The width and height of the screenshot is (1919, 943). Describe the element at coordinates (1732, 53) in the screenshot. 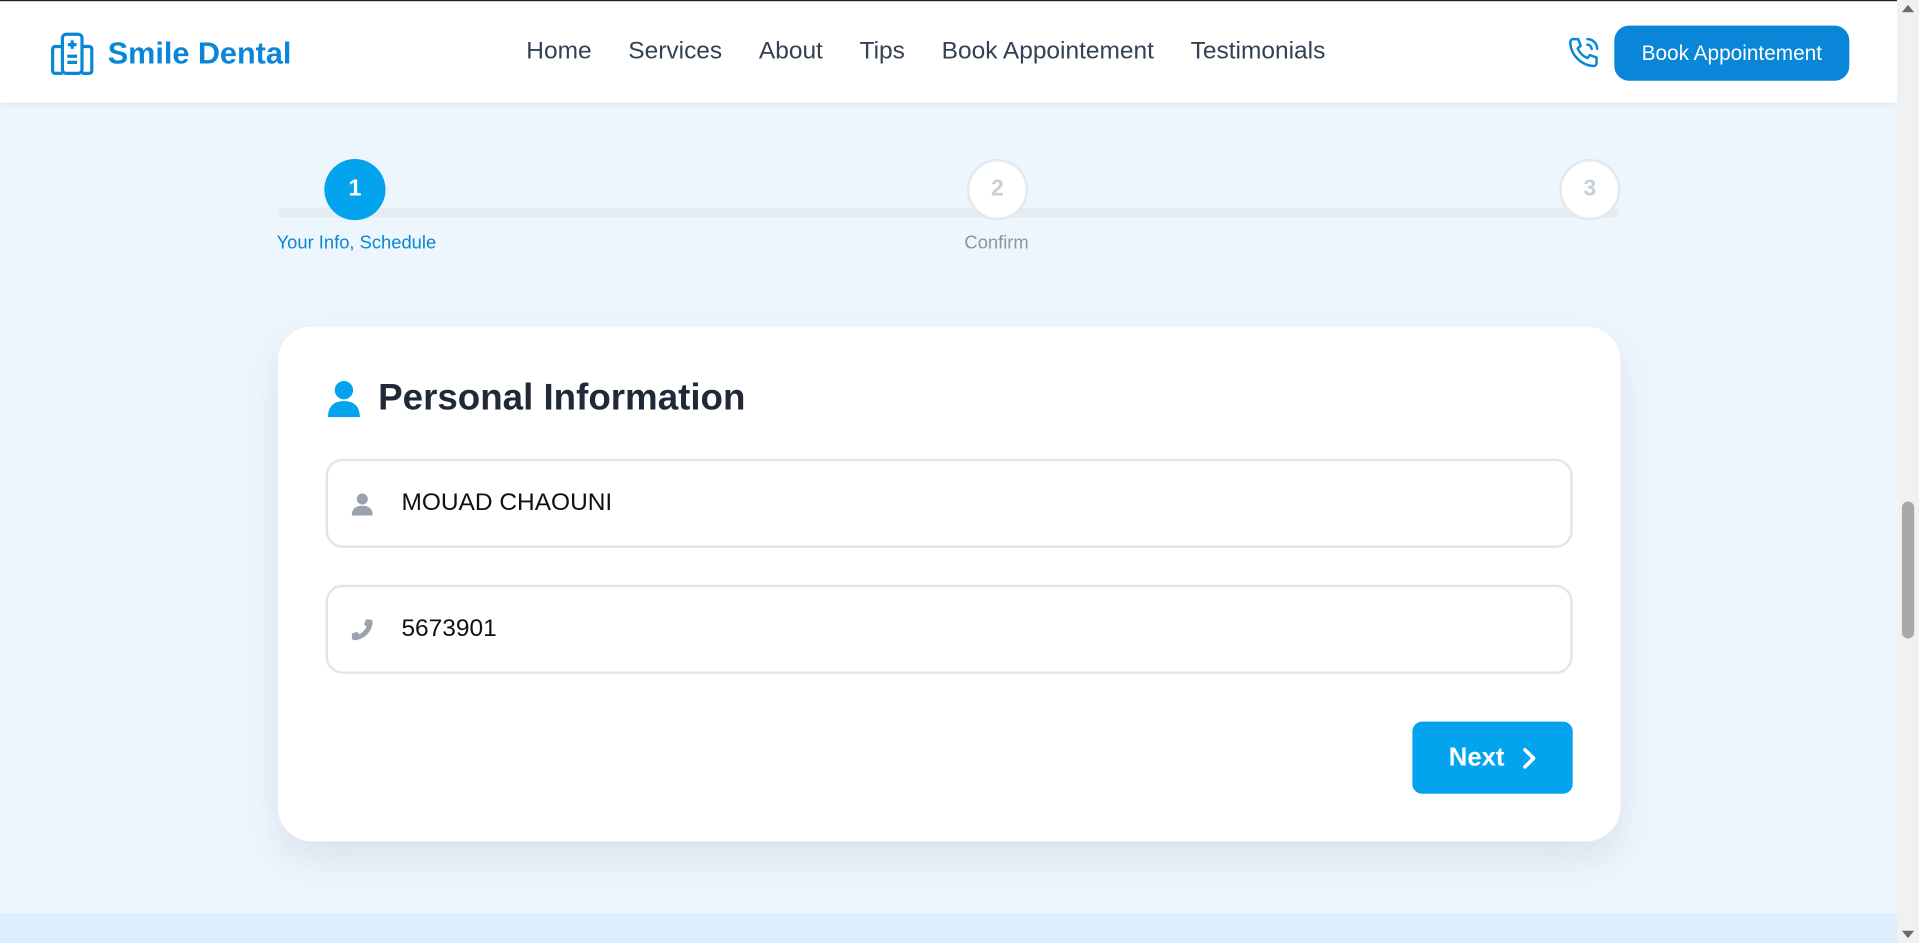

I see `book-appointement-button: Book Appointement` at that location.